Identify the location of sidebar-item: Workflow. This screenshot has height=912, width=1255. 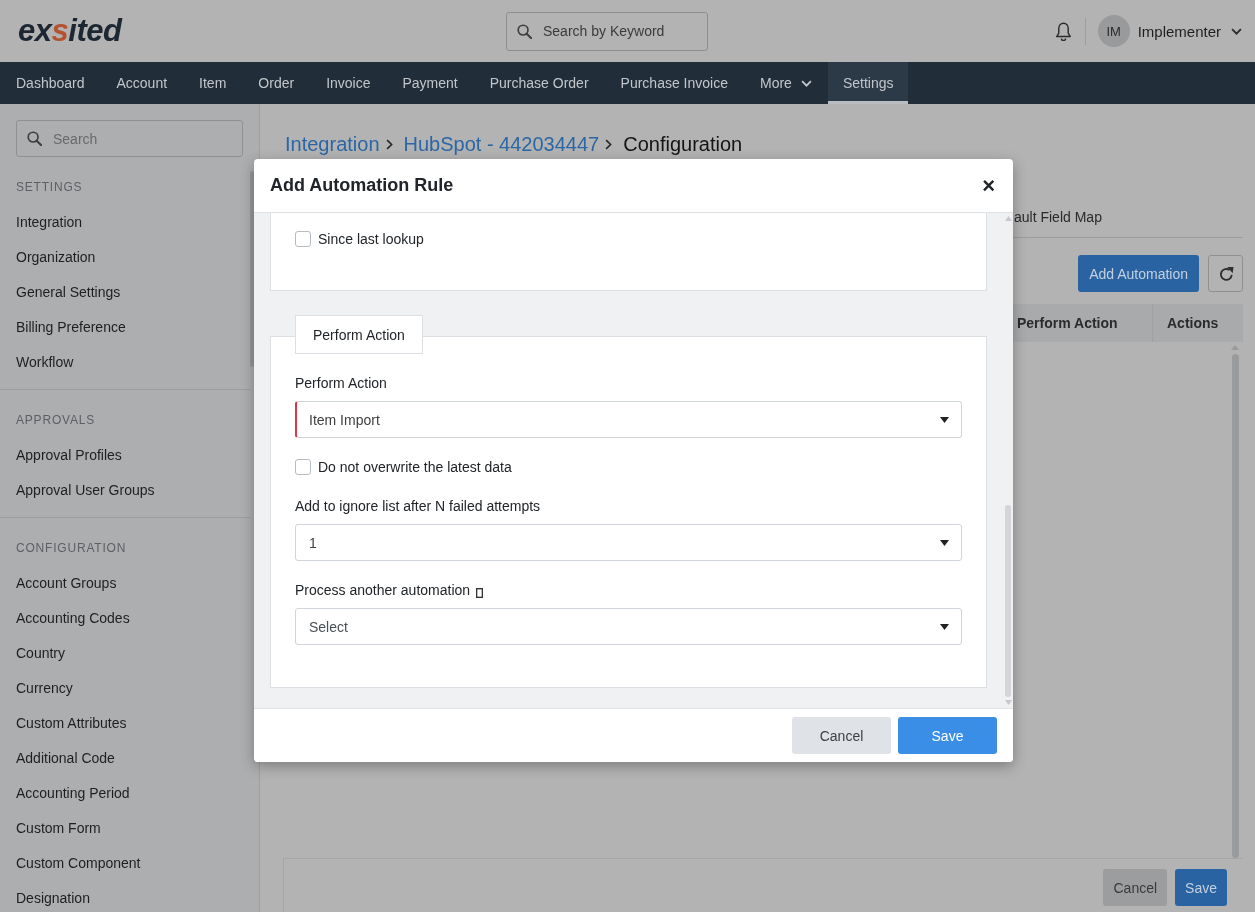
(125, 362).